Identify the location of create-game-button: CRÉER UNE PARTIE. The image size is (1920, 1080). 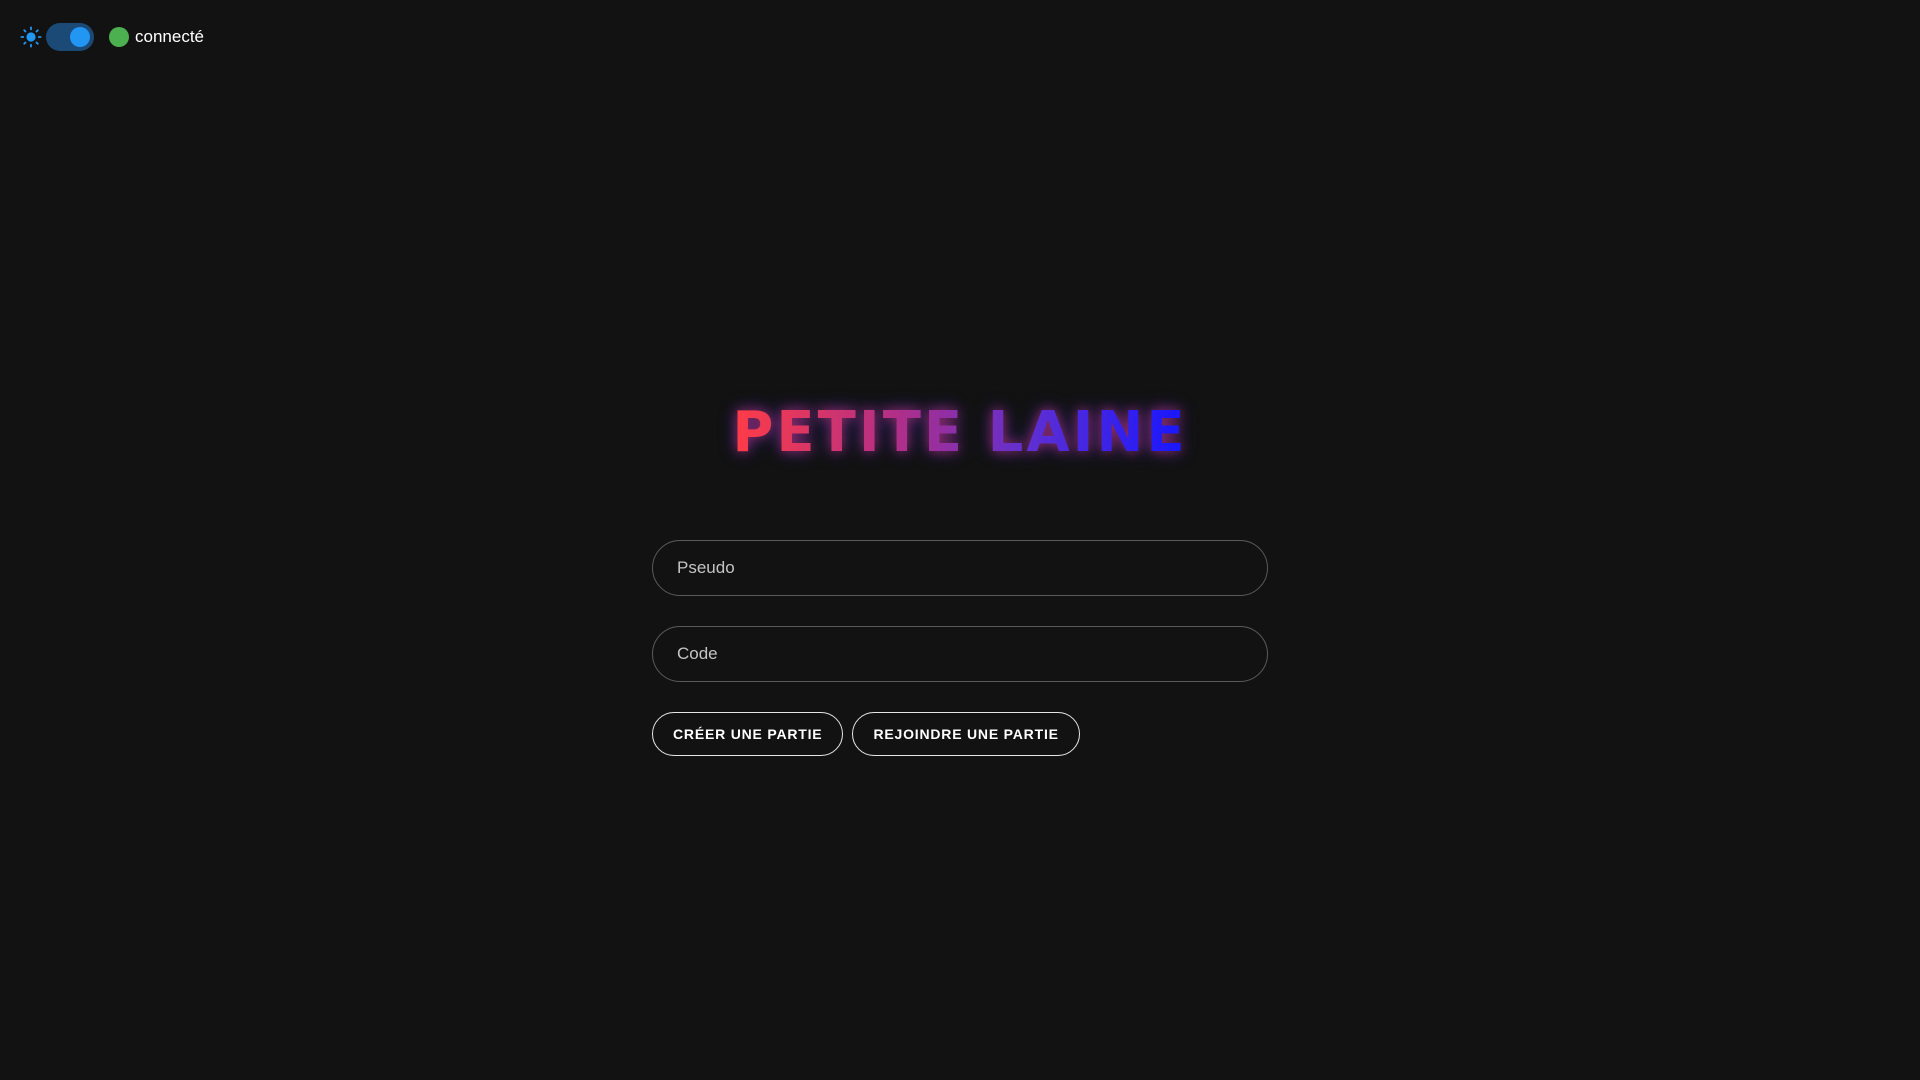
(748, 734).